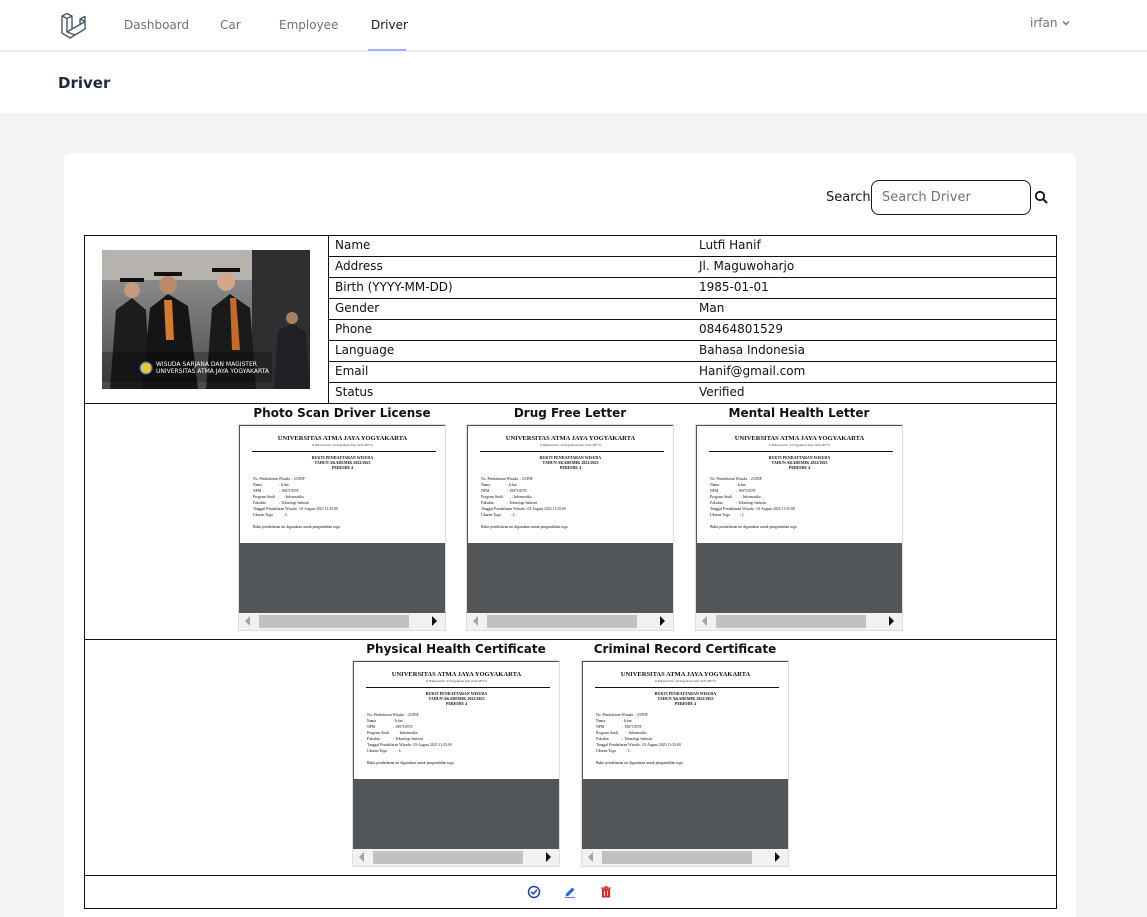 This screenshot has width=1147, height=917. Describe the element at coordinates (712, 308) in the screenshot. I see `info-value: Man` at that location.